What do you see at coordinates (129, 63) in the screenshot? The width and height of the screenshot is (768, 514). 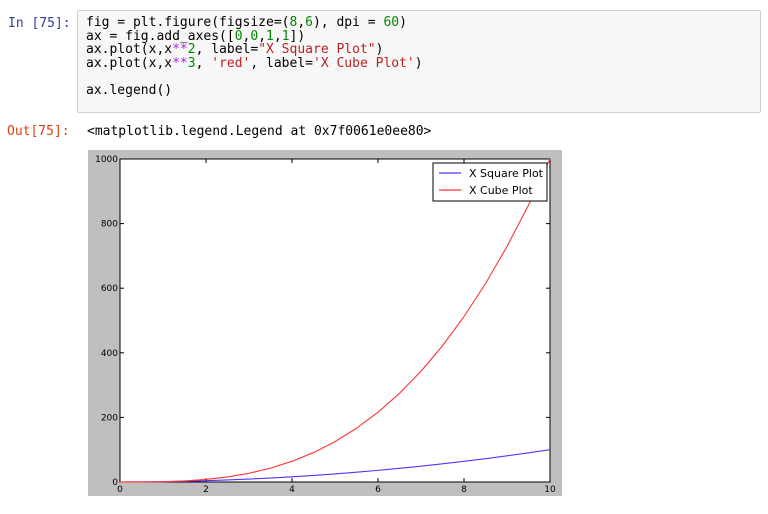 I see `code-token: ax.plot(x,x` at bounding box center [129, 63].